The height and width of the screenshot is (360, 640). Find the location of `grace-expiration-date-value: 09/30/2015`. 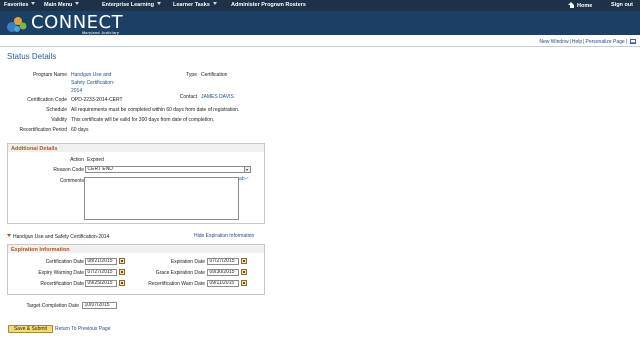

grace-expiration-date-value: 09/30/2015 is located at coordinates (222, 272).